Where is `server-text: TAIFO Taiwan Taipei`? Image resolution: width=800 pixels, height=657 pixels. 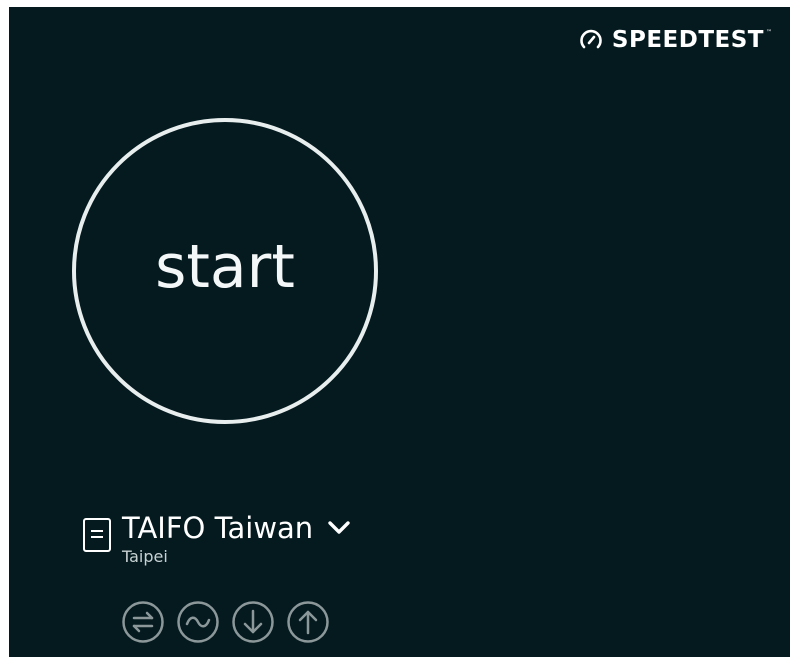
server-text: TAIFO Taiwan Taipei is located at coordinates (236, 538).